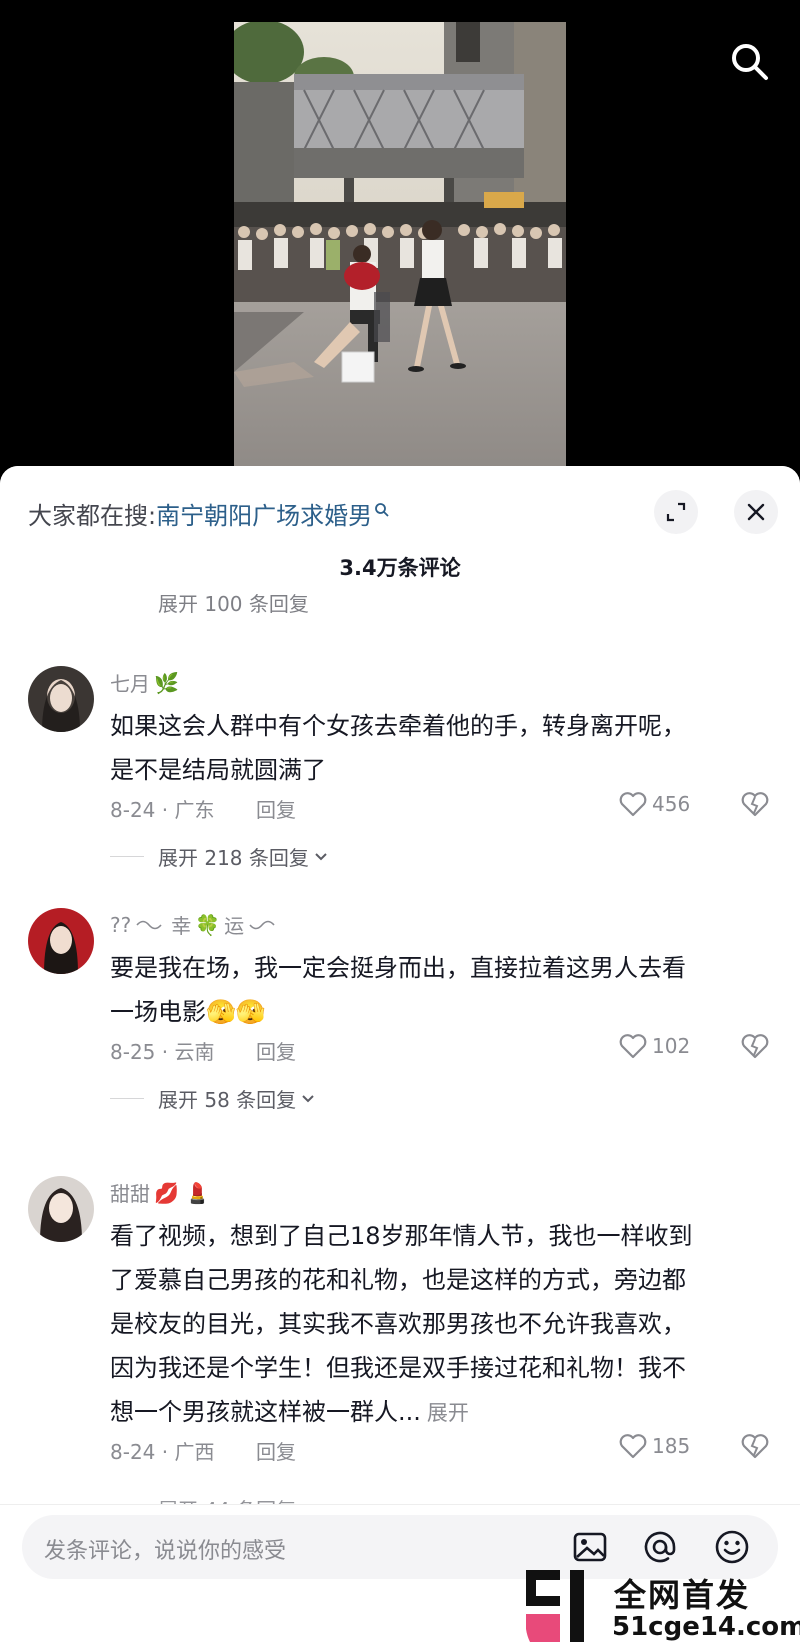  I want to click on video-frame, so click(400, 246).